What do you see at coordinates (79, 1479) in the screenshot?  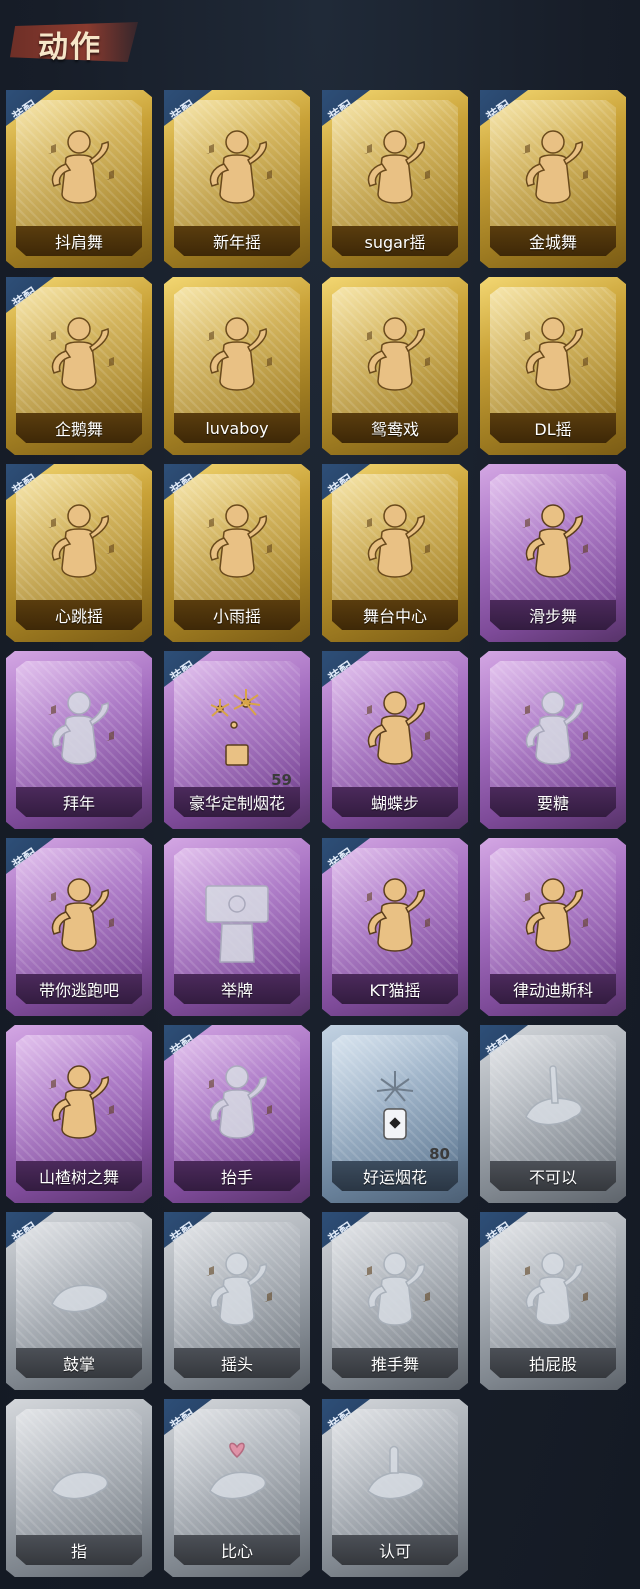 I see `point-hand-icon` at bounding box center [79, 1479].